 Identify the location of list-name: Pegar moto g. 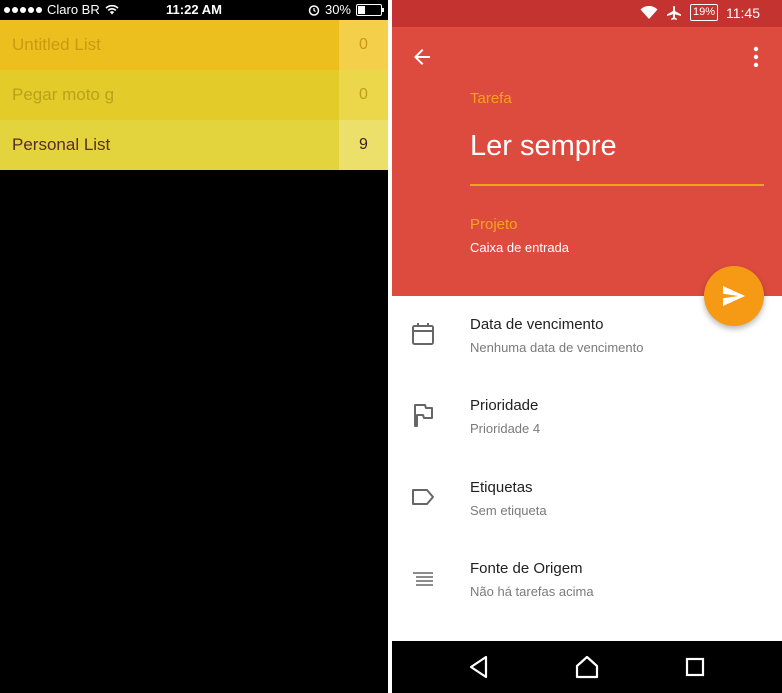
(63, 94).